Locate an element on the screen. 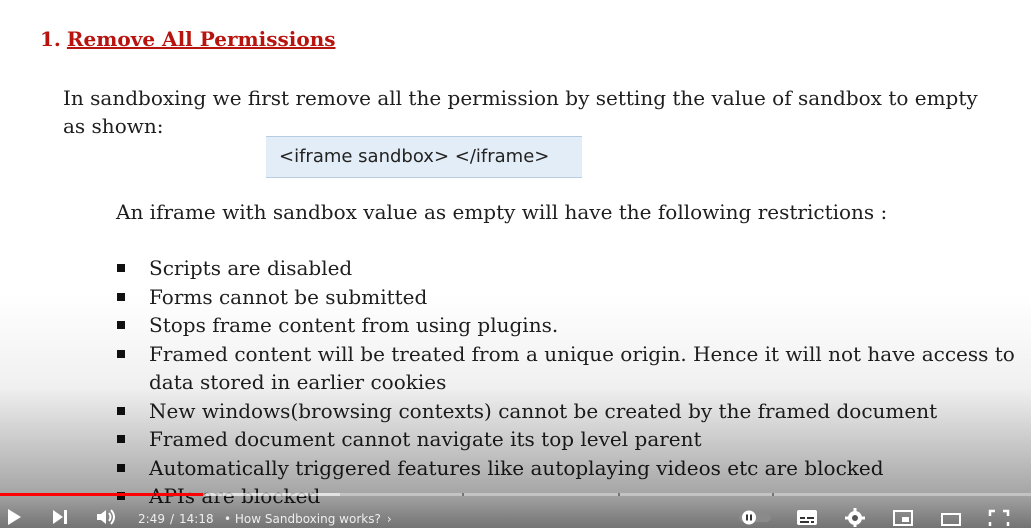 The height and width of the screenshot is (528, 1031). chapter-title: How Sandboxing works? is located at coordinates (307, 519).